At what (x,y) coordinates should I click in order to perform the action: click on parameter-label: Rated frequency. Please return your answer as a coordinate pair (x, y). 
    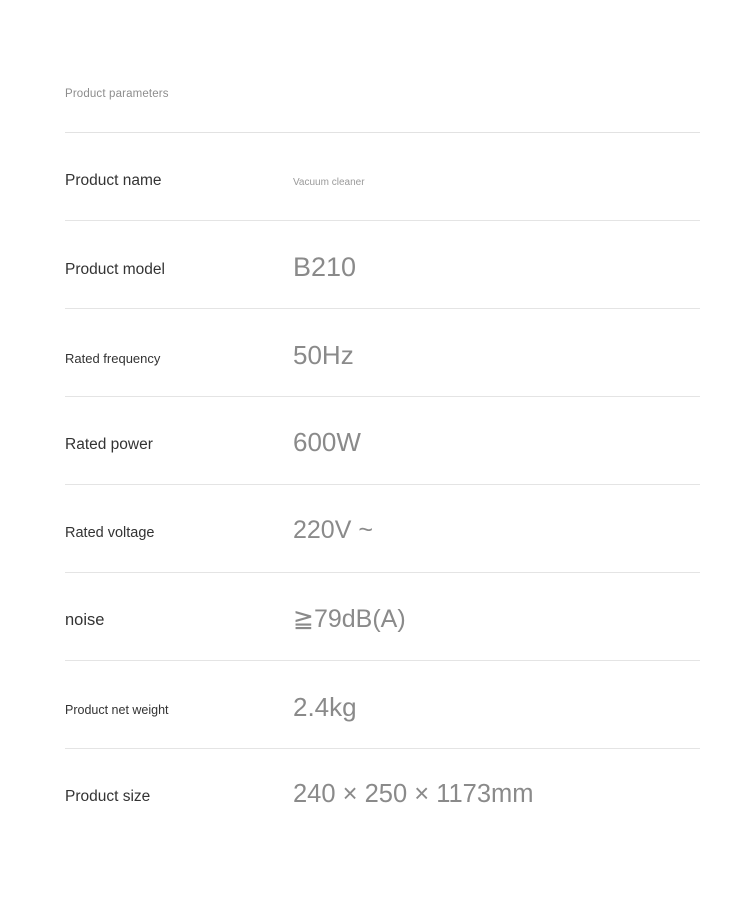
    Looking at the image, I should click on (113, 358).